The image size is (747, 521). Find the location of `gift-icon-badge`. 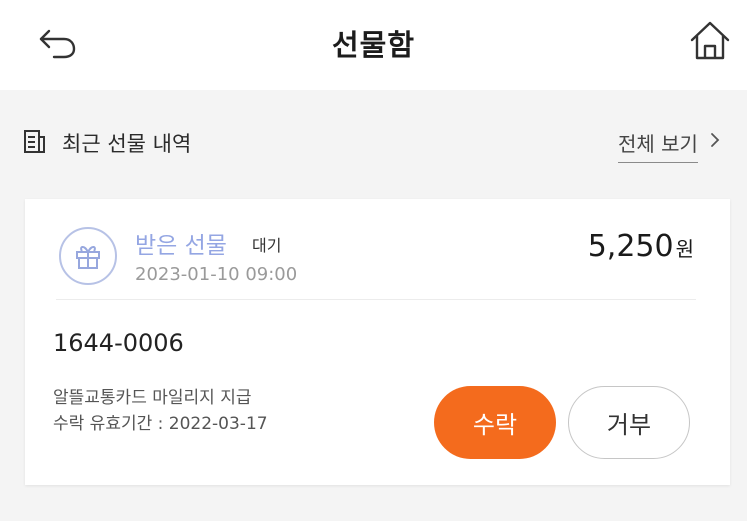

gift-icon-badge is located at coordinates (88, 256).